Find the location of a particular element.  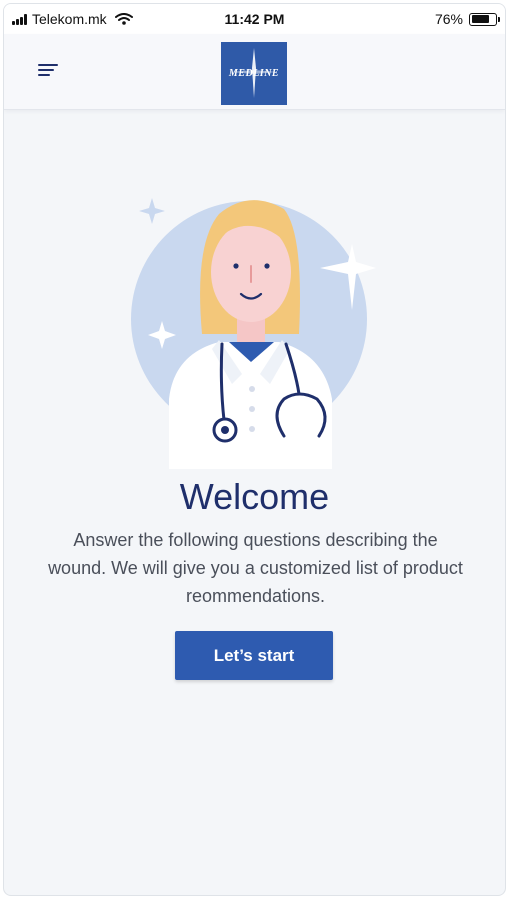

app-header: MEDLINE is located at coordinates (254, 72).